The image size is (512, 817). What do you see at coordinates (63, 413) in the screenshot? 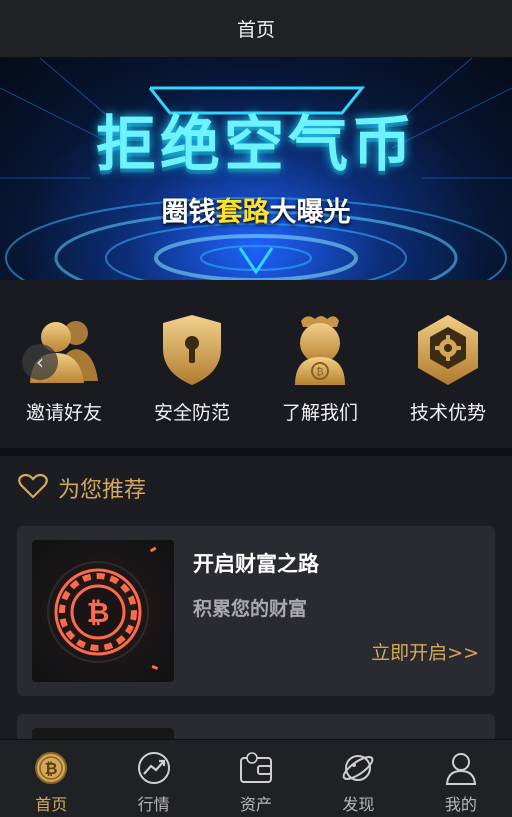
I see `quick-link-label: 邀请好友` at bounding box center [63, 413].